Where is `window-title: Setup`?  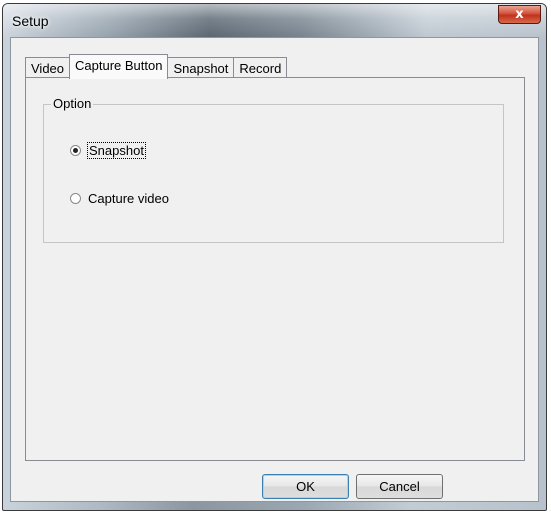
window-title: Setup is located at coordinates (30, 21).